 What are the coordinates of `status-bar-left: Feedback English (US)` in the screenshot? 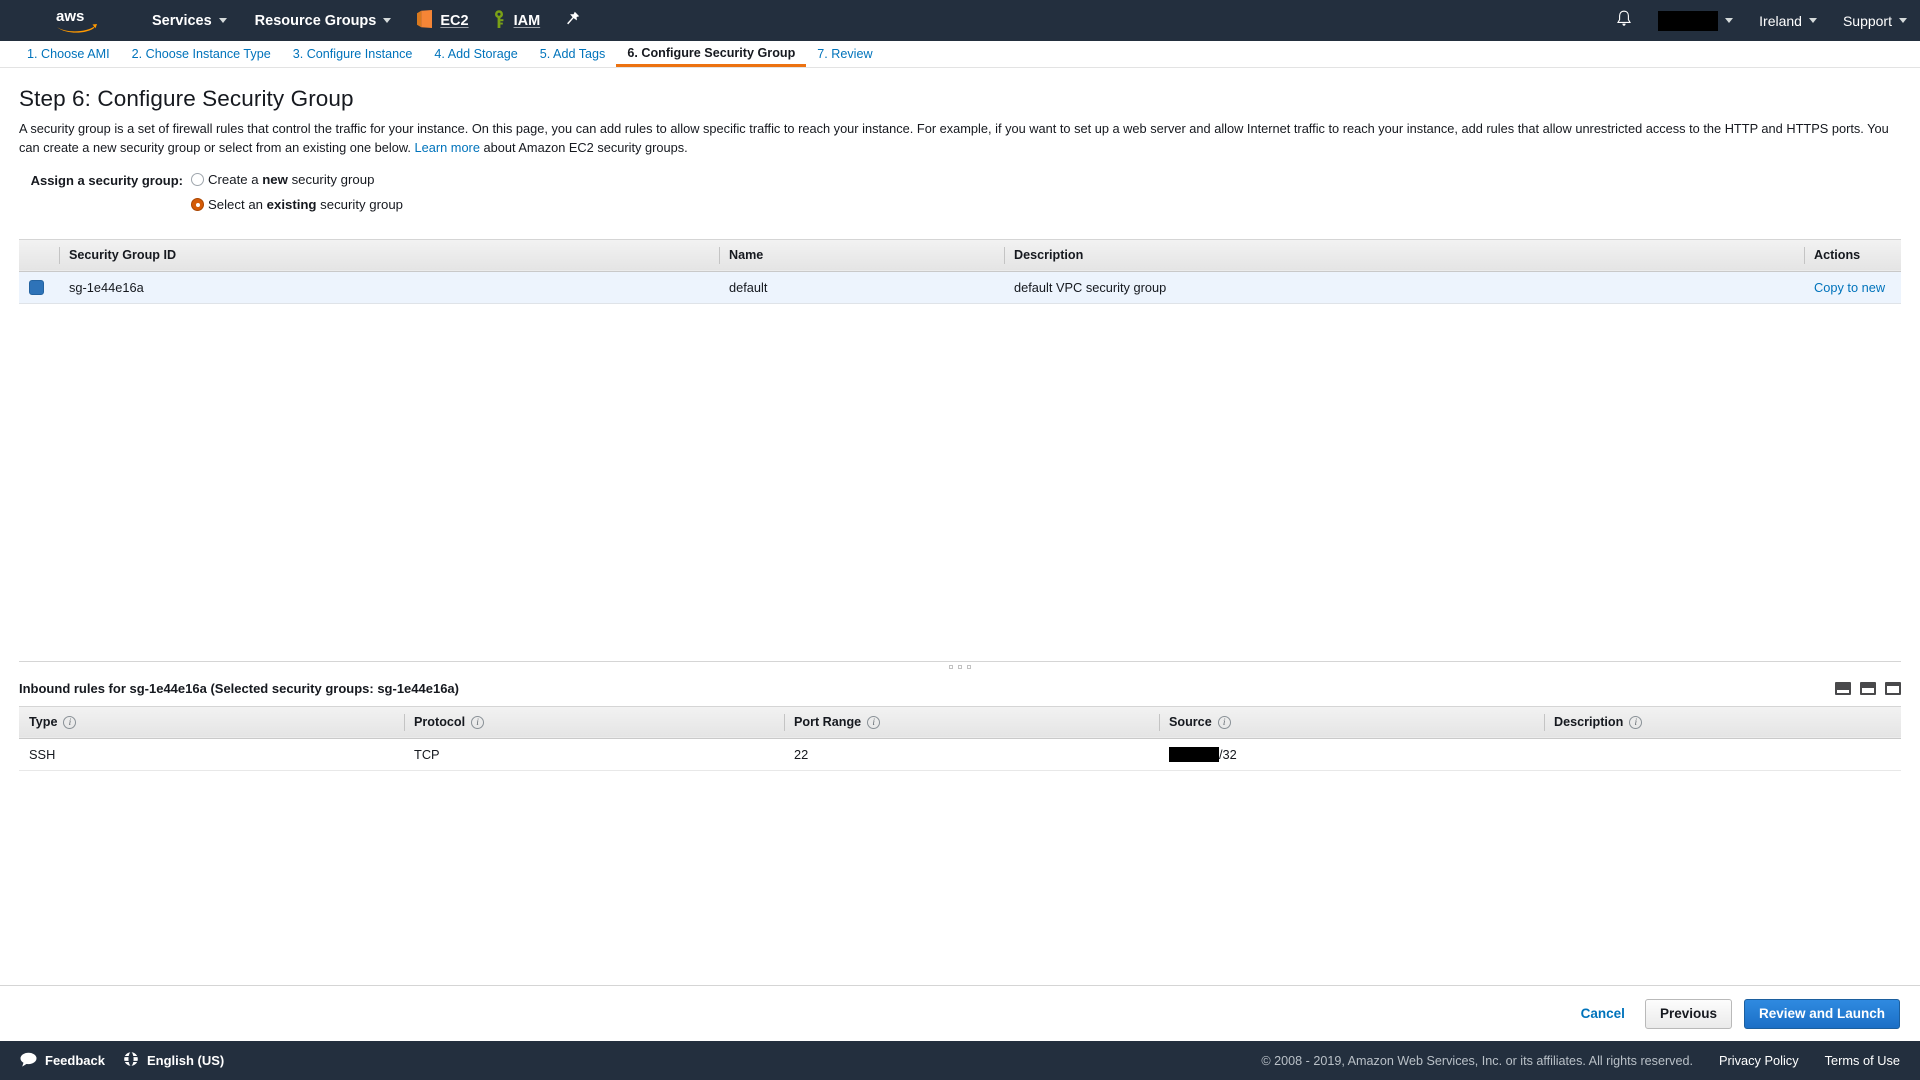 It's located at (122, 1060).